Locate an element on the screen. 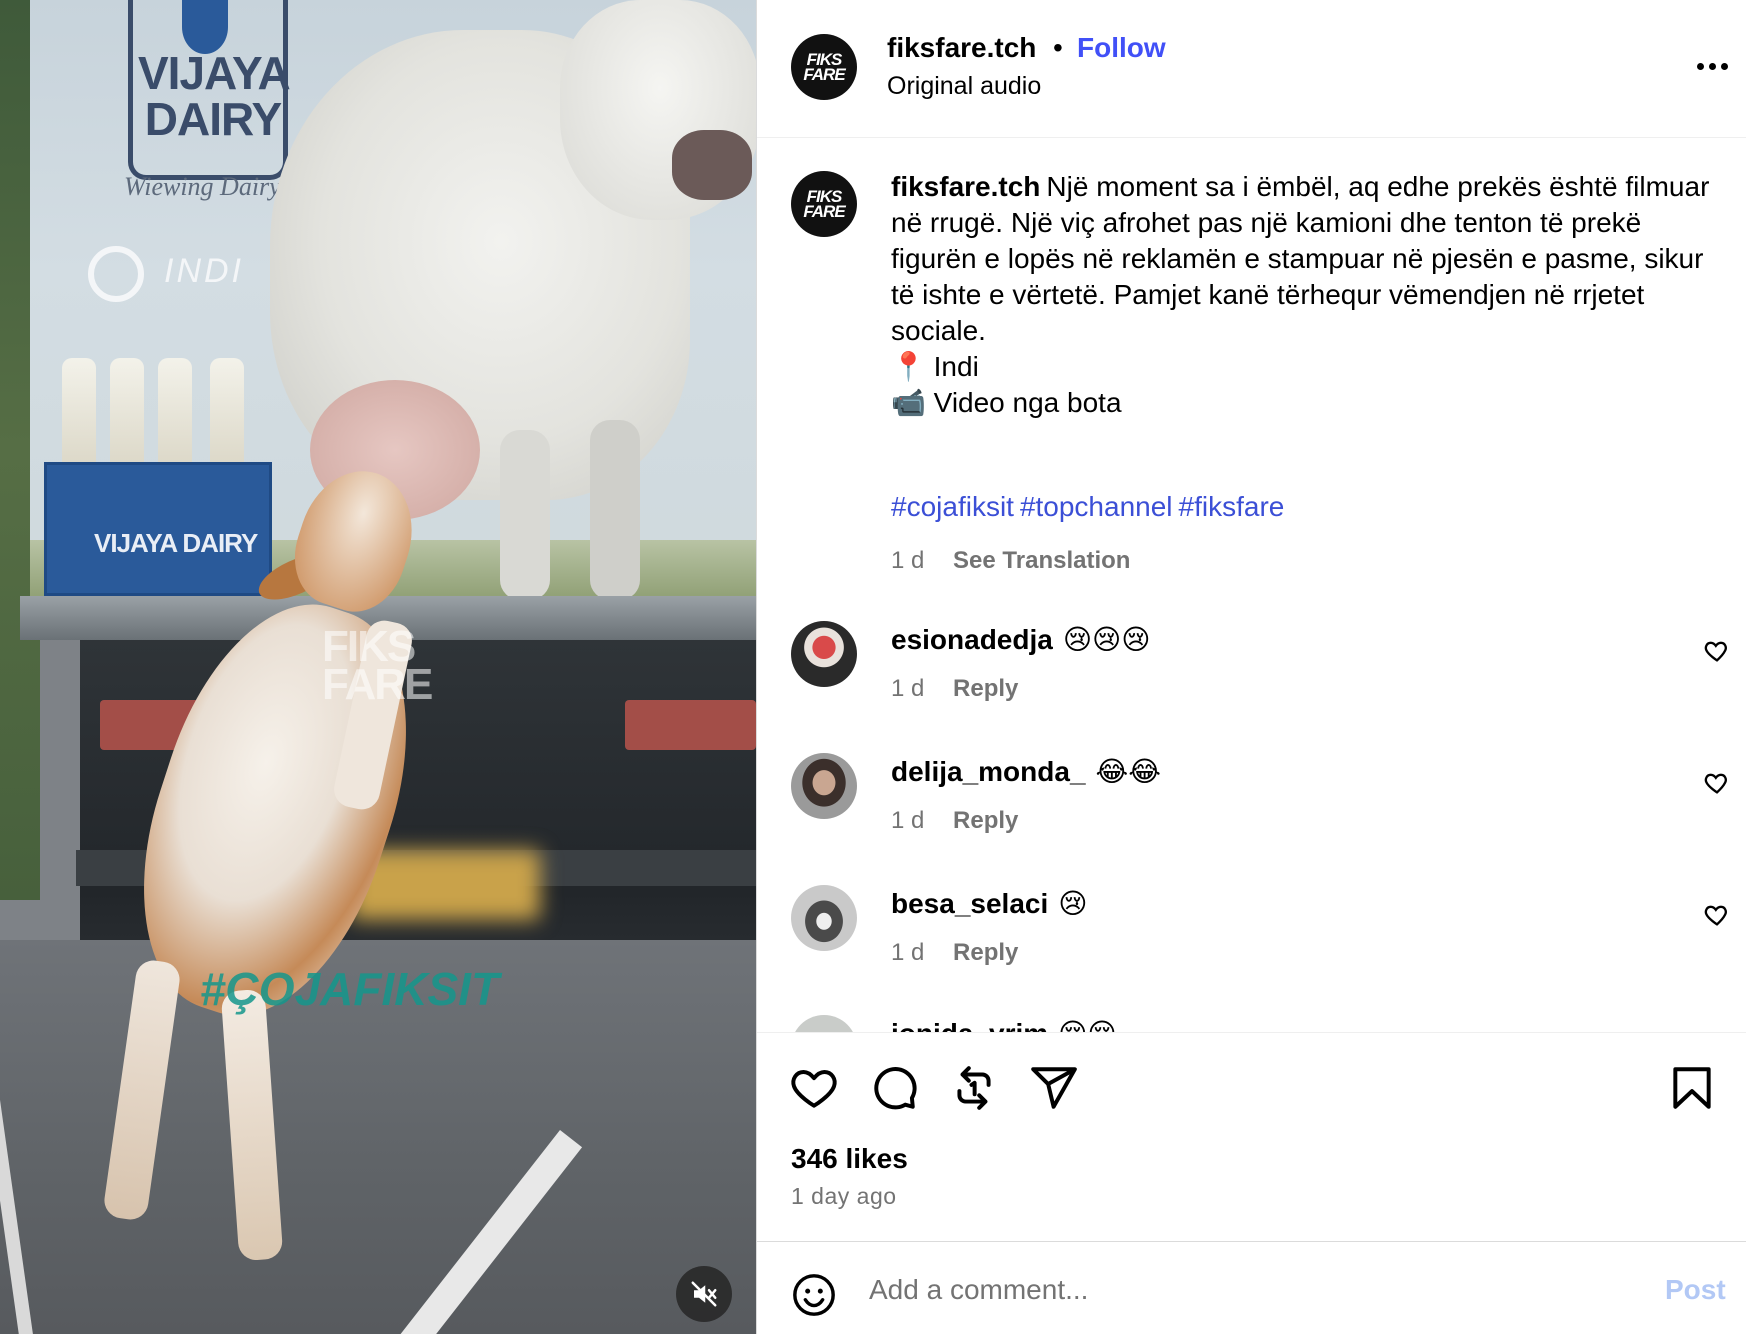  caption-hashtags: #cojafiksit #topchannel #fiksfare is located at coordinates (1090, 507).